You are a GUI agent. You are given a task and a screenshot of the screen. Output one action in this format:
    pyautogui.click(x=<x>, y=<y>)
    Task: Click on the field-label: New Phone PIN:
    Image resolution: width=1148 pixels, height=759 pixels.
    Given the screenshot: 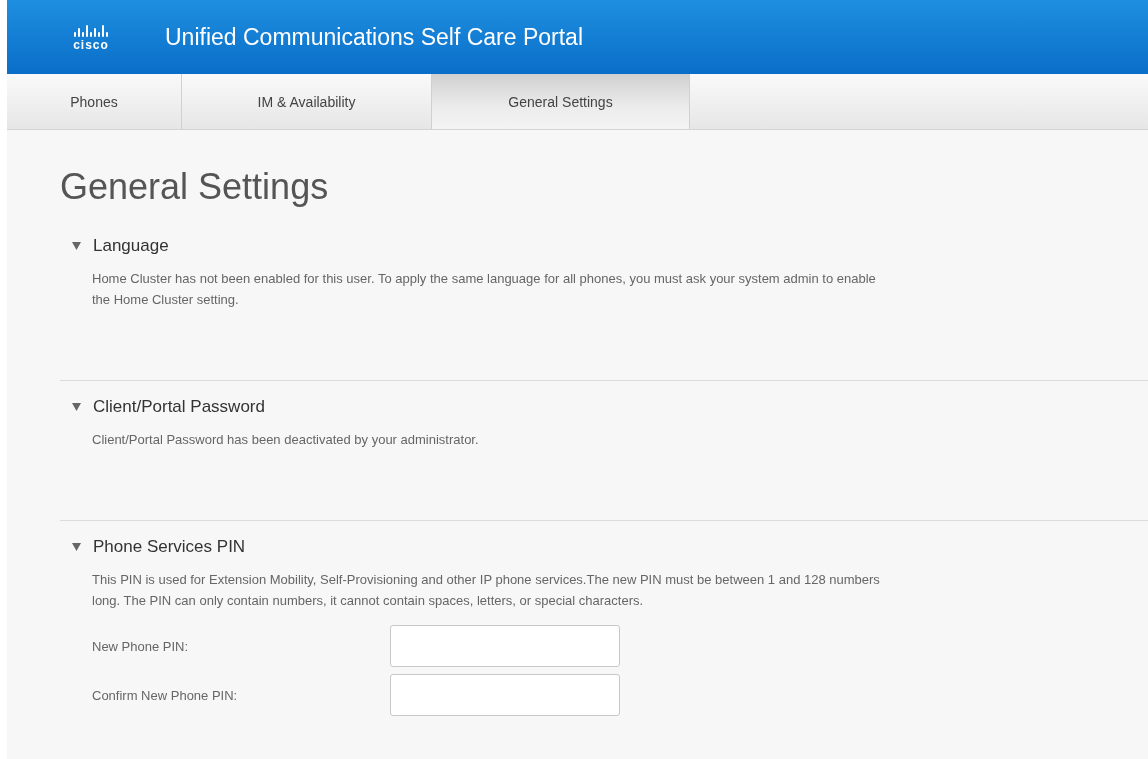 What is the action you would take?
    pyautogui.click(x=141, y=646)
    